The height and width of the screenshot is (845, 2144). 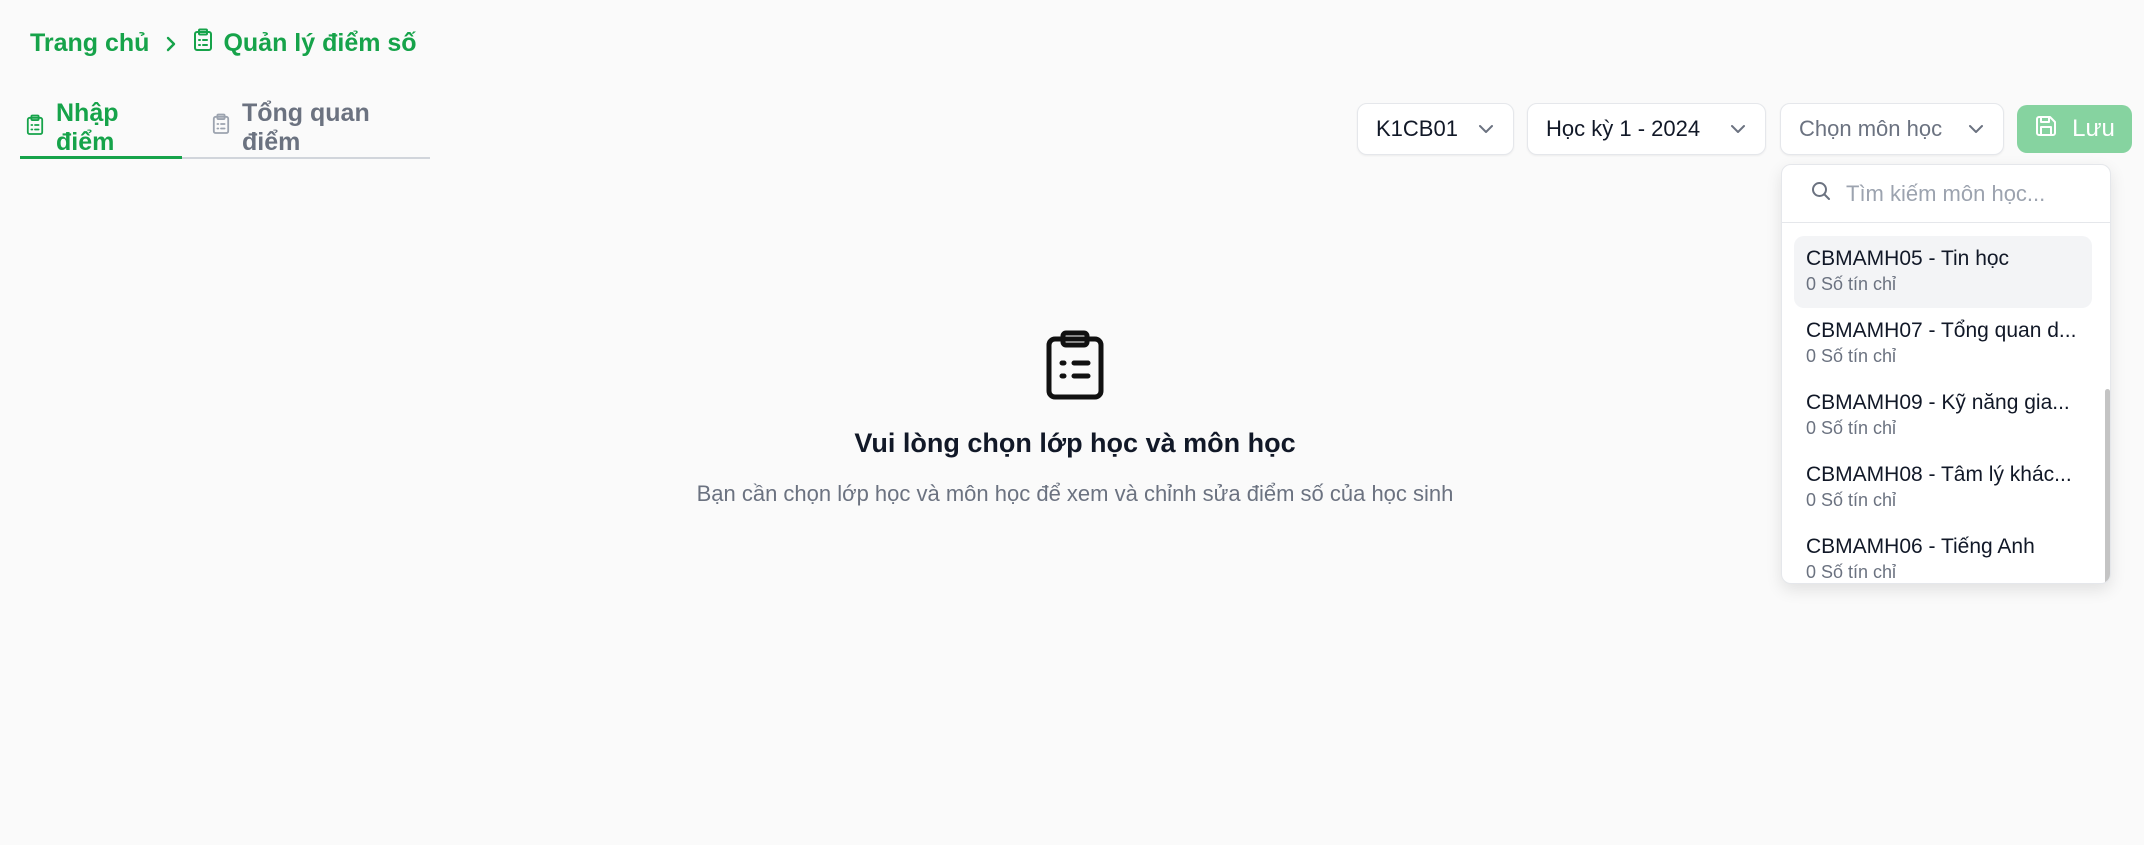 I want to click on clipboard-icon, so click(x=203, y=43).